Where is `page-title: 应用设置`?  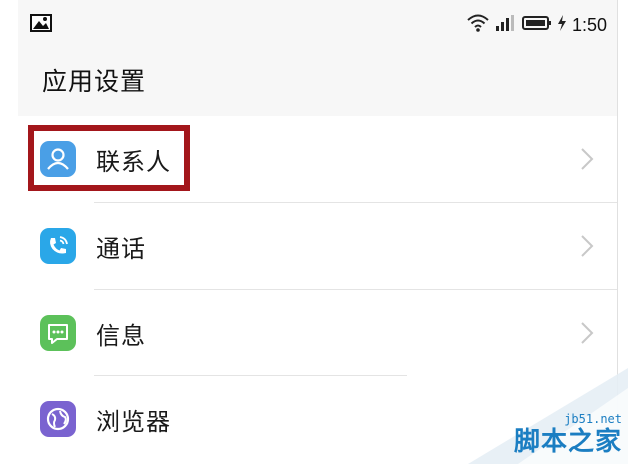
page-title: 应用设置 is located at coordinates (94, 81).